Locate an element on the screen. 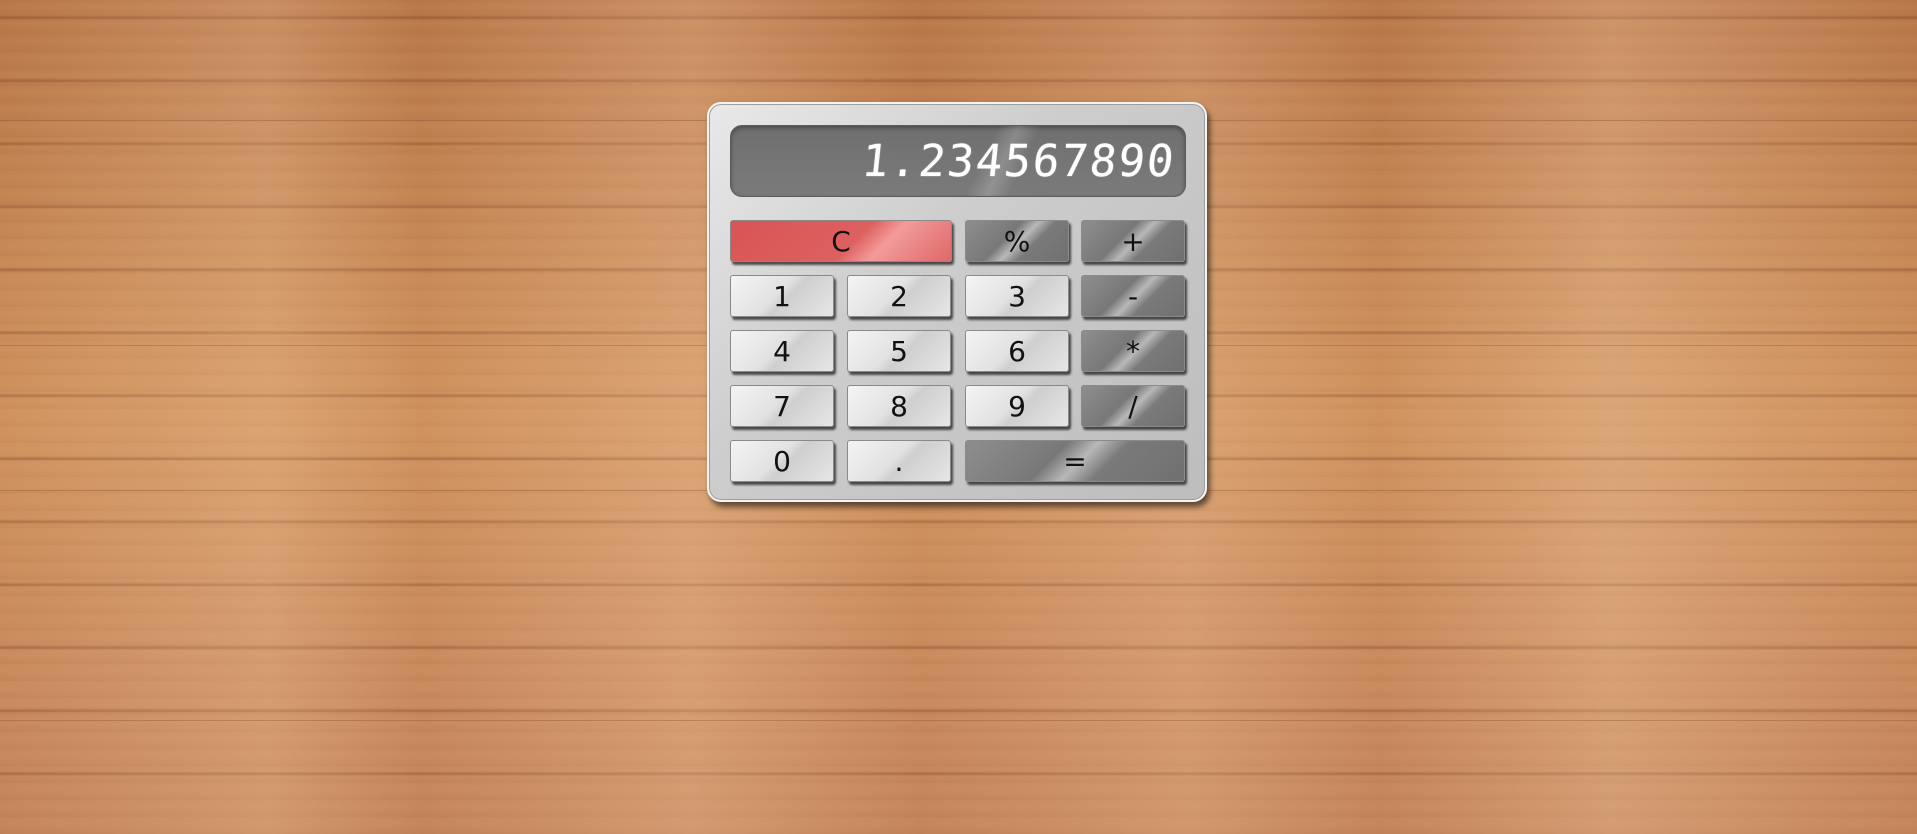  decimal-button: . is located at coordinates (899, 461).